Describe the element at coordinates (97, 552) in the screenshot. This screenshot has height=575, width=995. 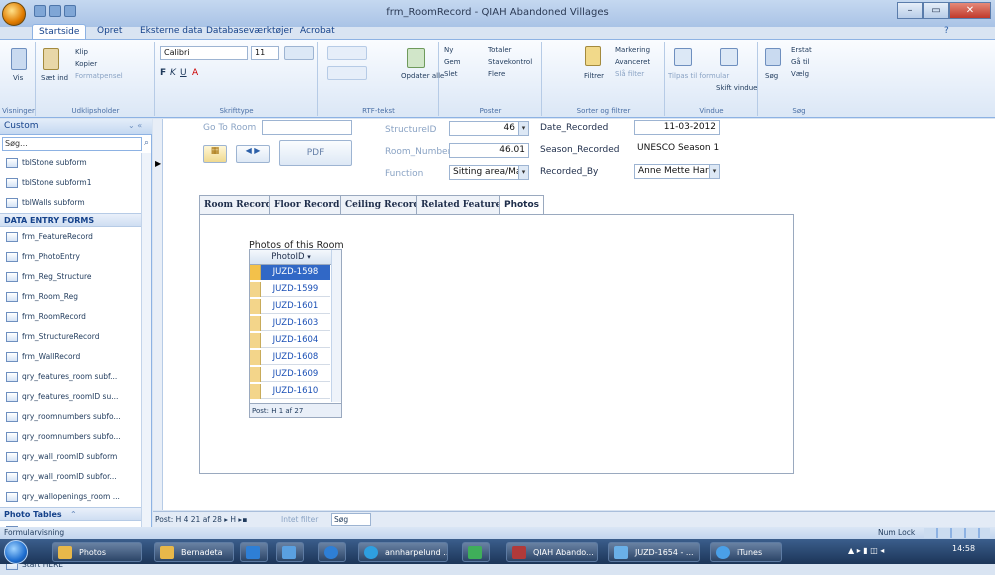
I see `taskbar-item-photos: Photos` at that location.